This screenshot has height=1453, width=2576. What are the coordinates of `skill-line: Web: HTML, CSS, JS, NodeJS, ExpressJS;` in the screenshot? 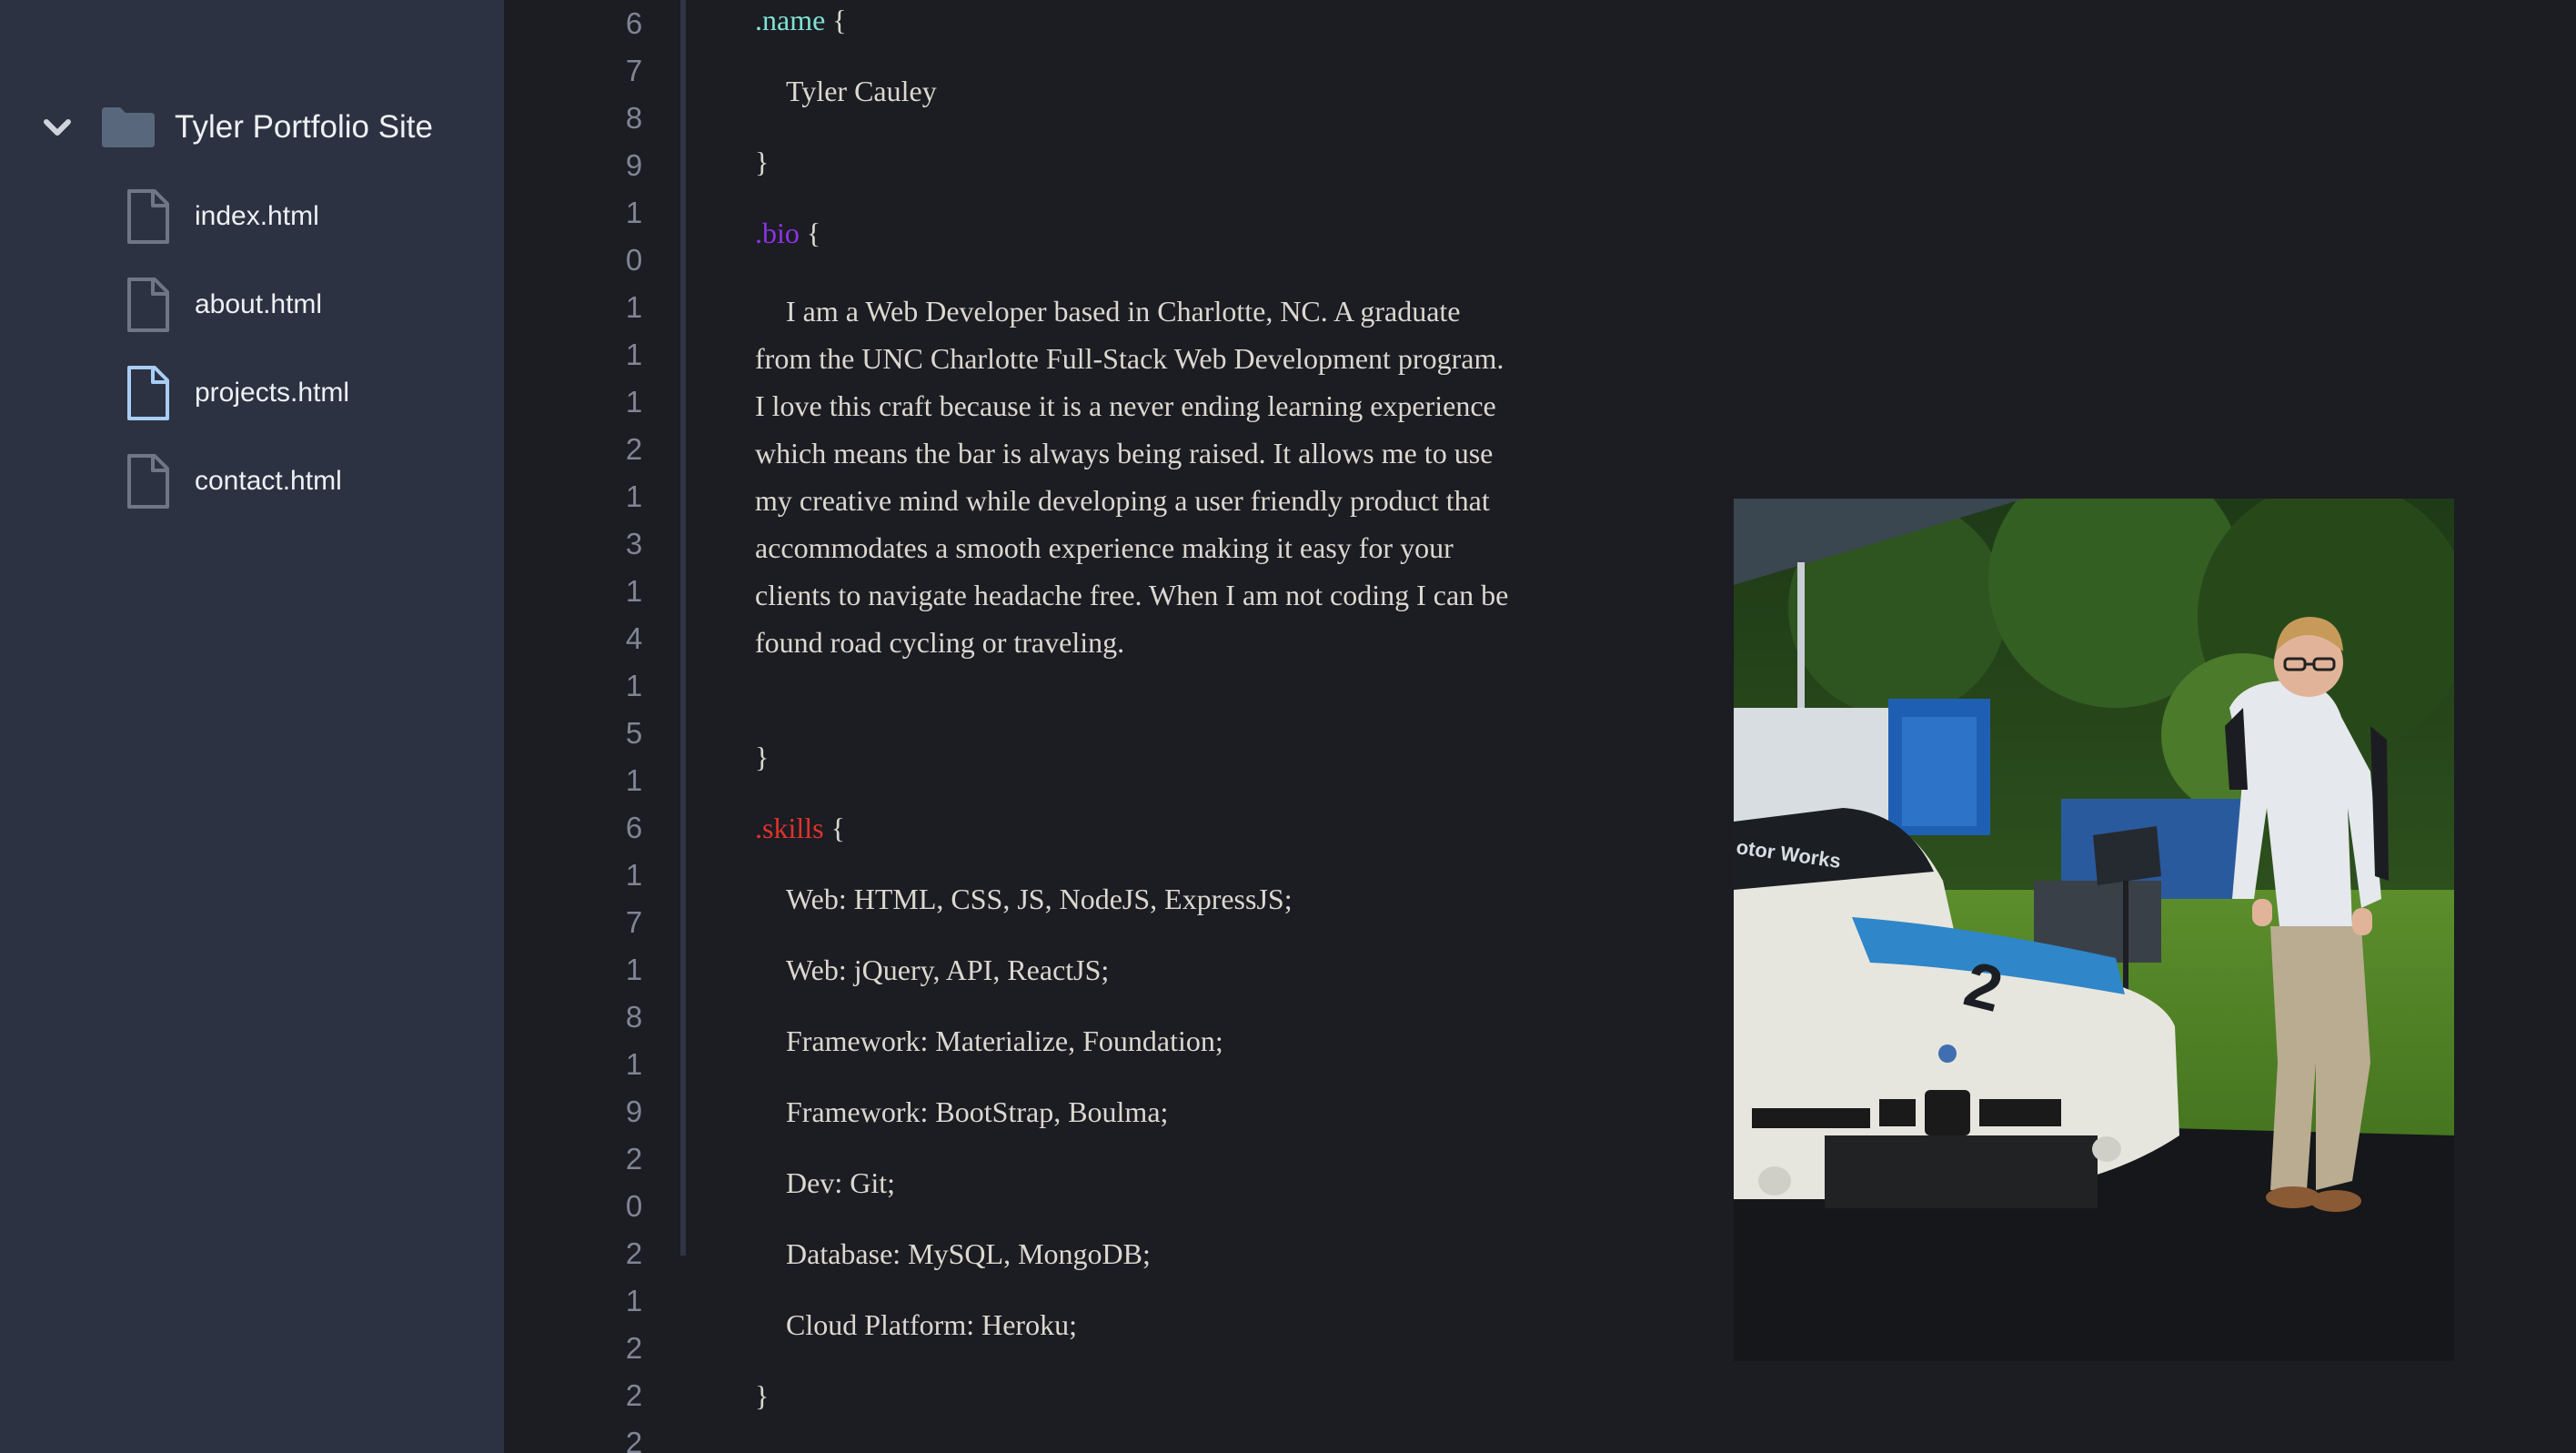 It's located at (1039, 899).